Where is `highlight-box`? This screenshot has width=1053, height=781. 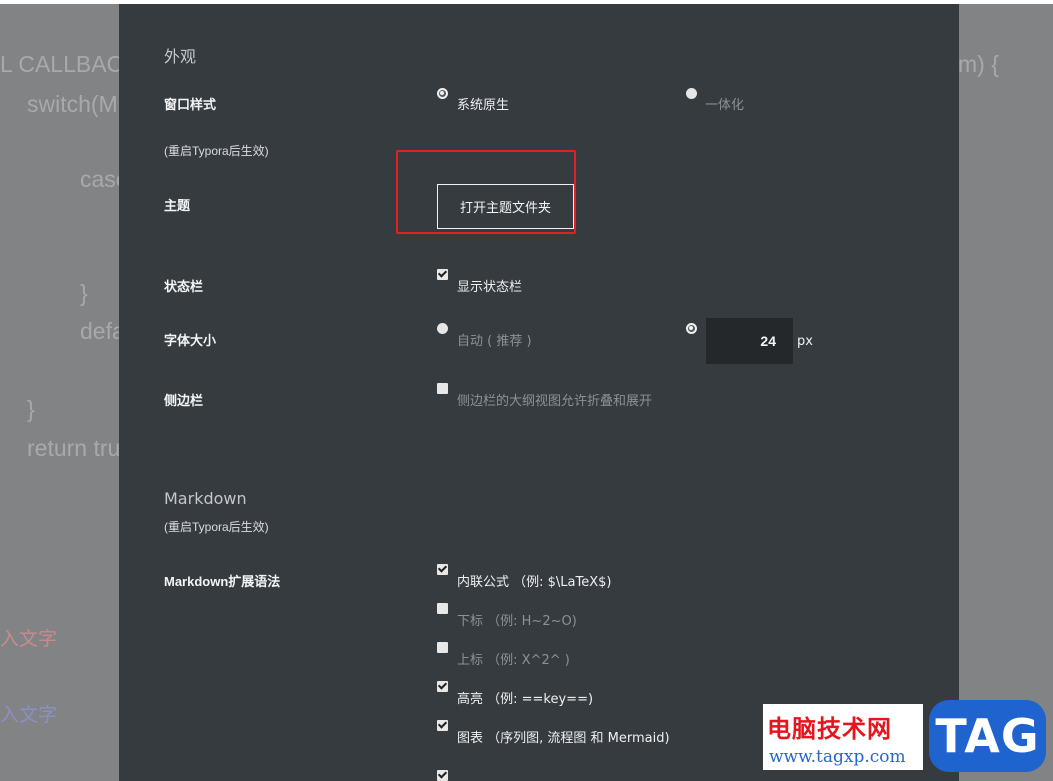 highlight-box is located at coordinates (486, 192).